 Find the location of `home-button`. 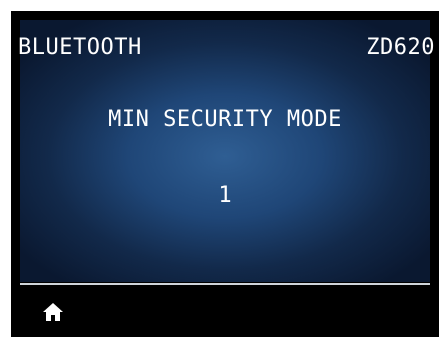

home-button is located at coordinates (53, 312).